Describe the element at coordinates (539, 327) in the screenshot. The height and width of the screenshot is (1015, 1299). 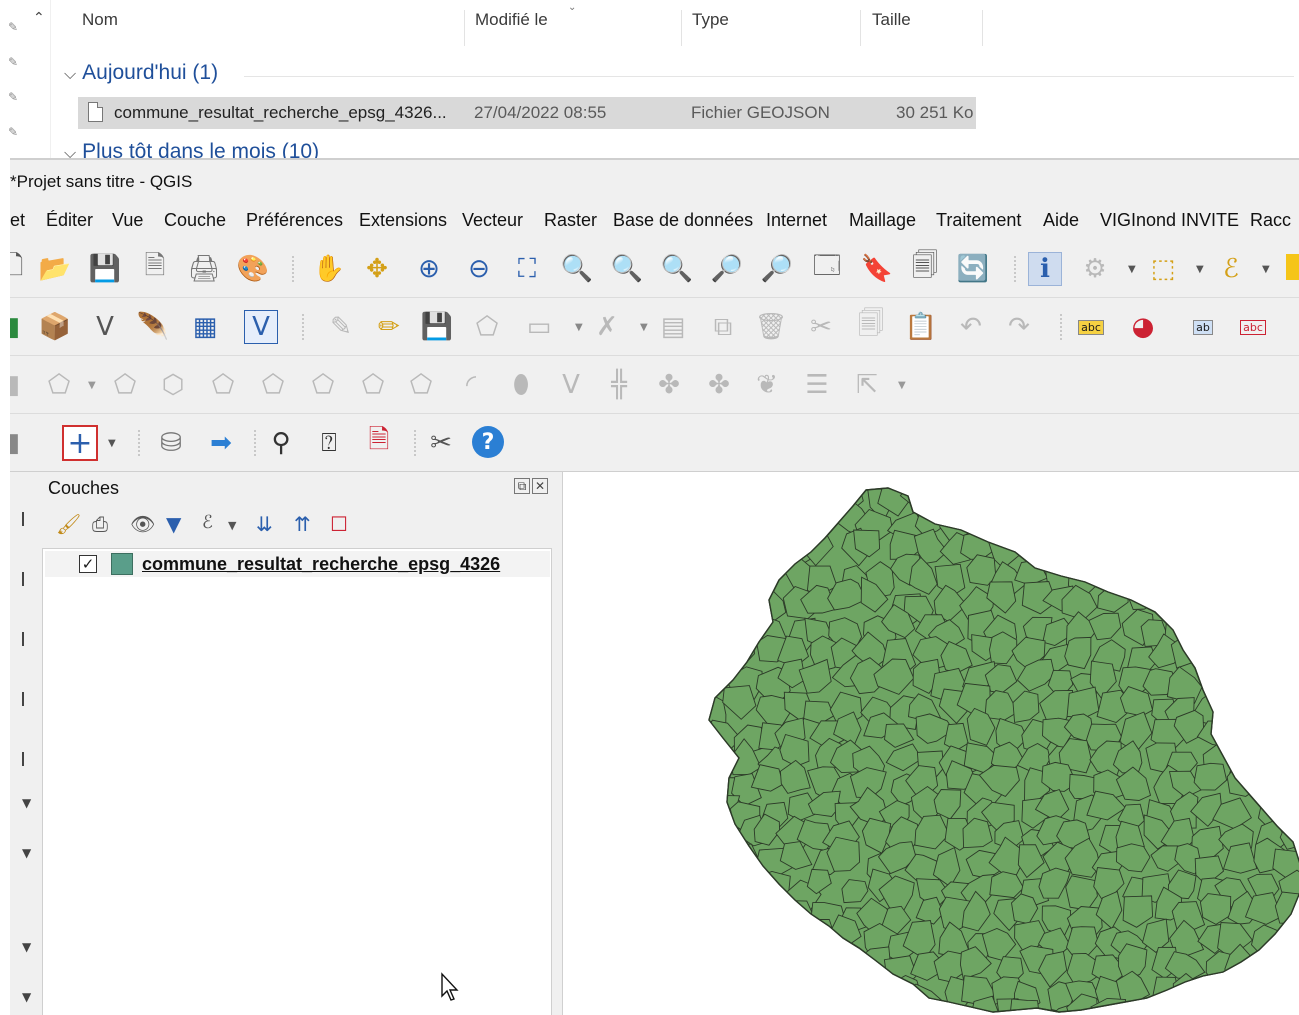
I see `digitize-shape-icon: ▭` at that location.